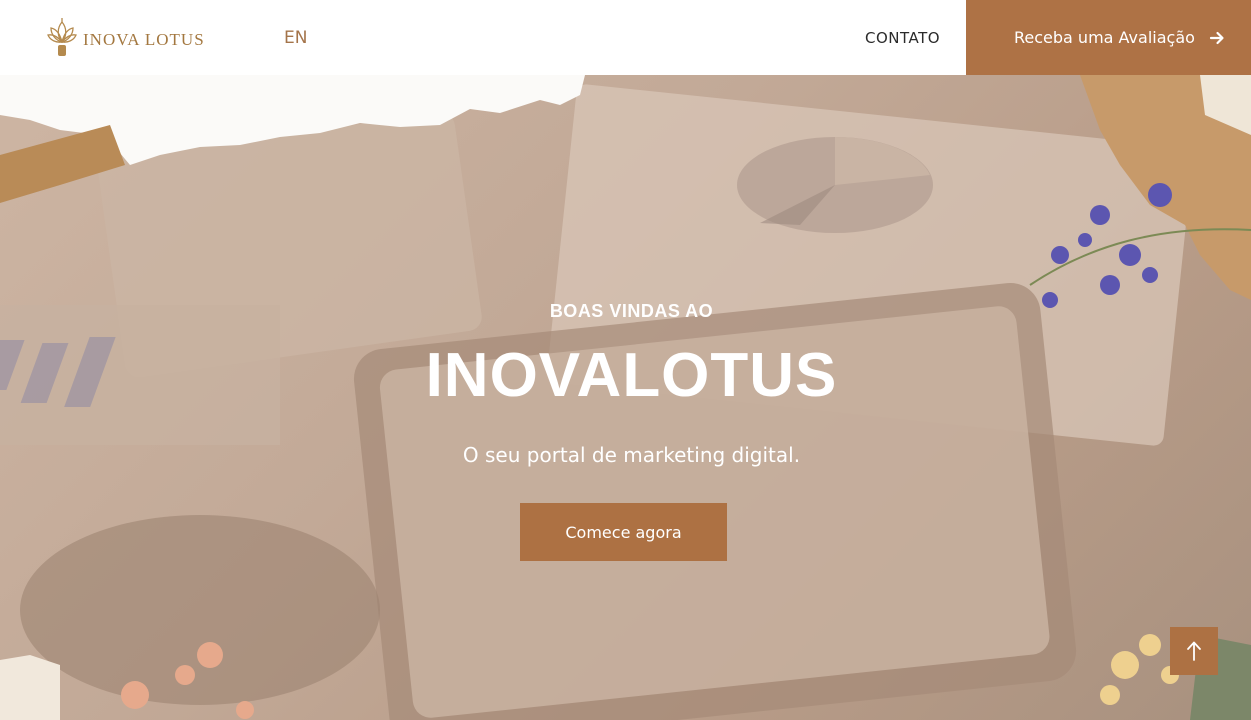  I want to click on language-switch: EN, so click(295, 38).